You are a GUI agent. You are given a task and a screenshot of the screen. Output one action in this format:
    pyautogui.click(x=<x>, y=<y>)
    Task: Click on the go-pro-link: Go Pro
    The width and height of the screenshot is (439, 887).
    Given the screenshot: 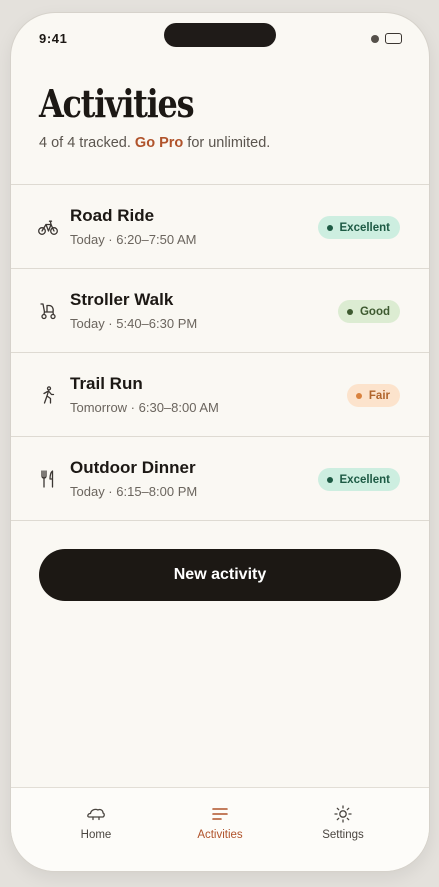 What is the action you would take?
    pyautogui.click(x=159, y=143)
    